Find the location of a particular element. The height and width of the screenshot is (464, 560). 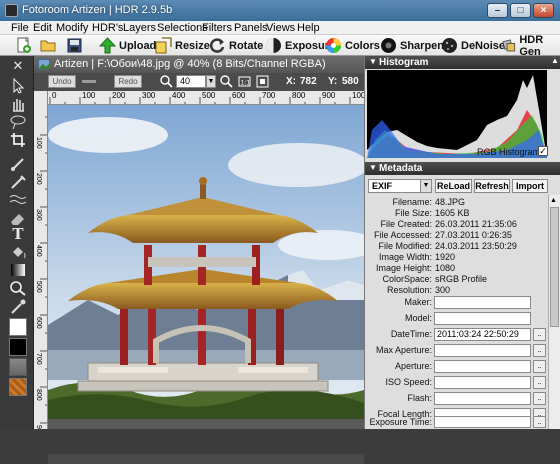

save-icon is located at coordinates (74, 45).